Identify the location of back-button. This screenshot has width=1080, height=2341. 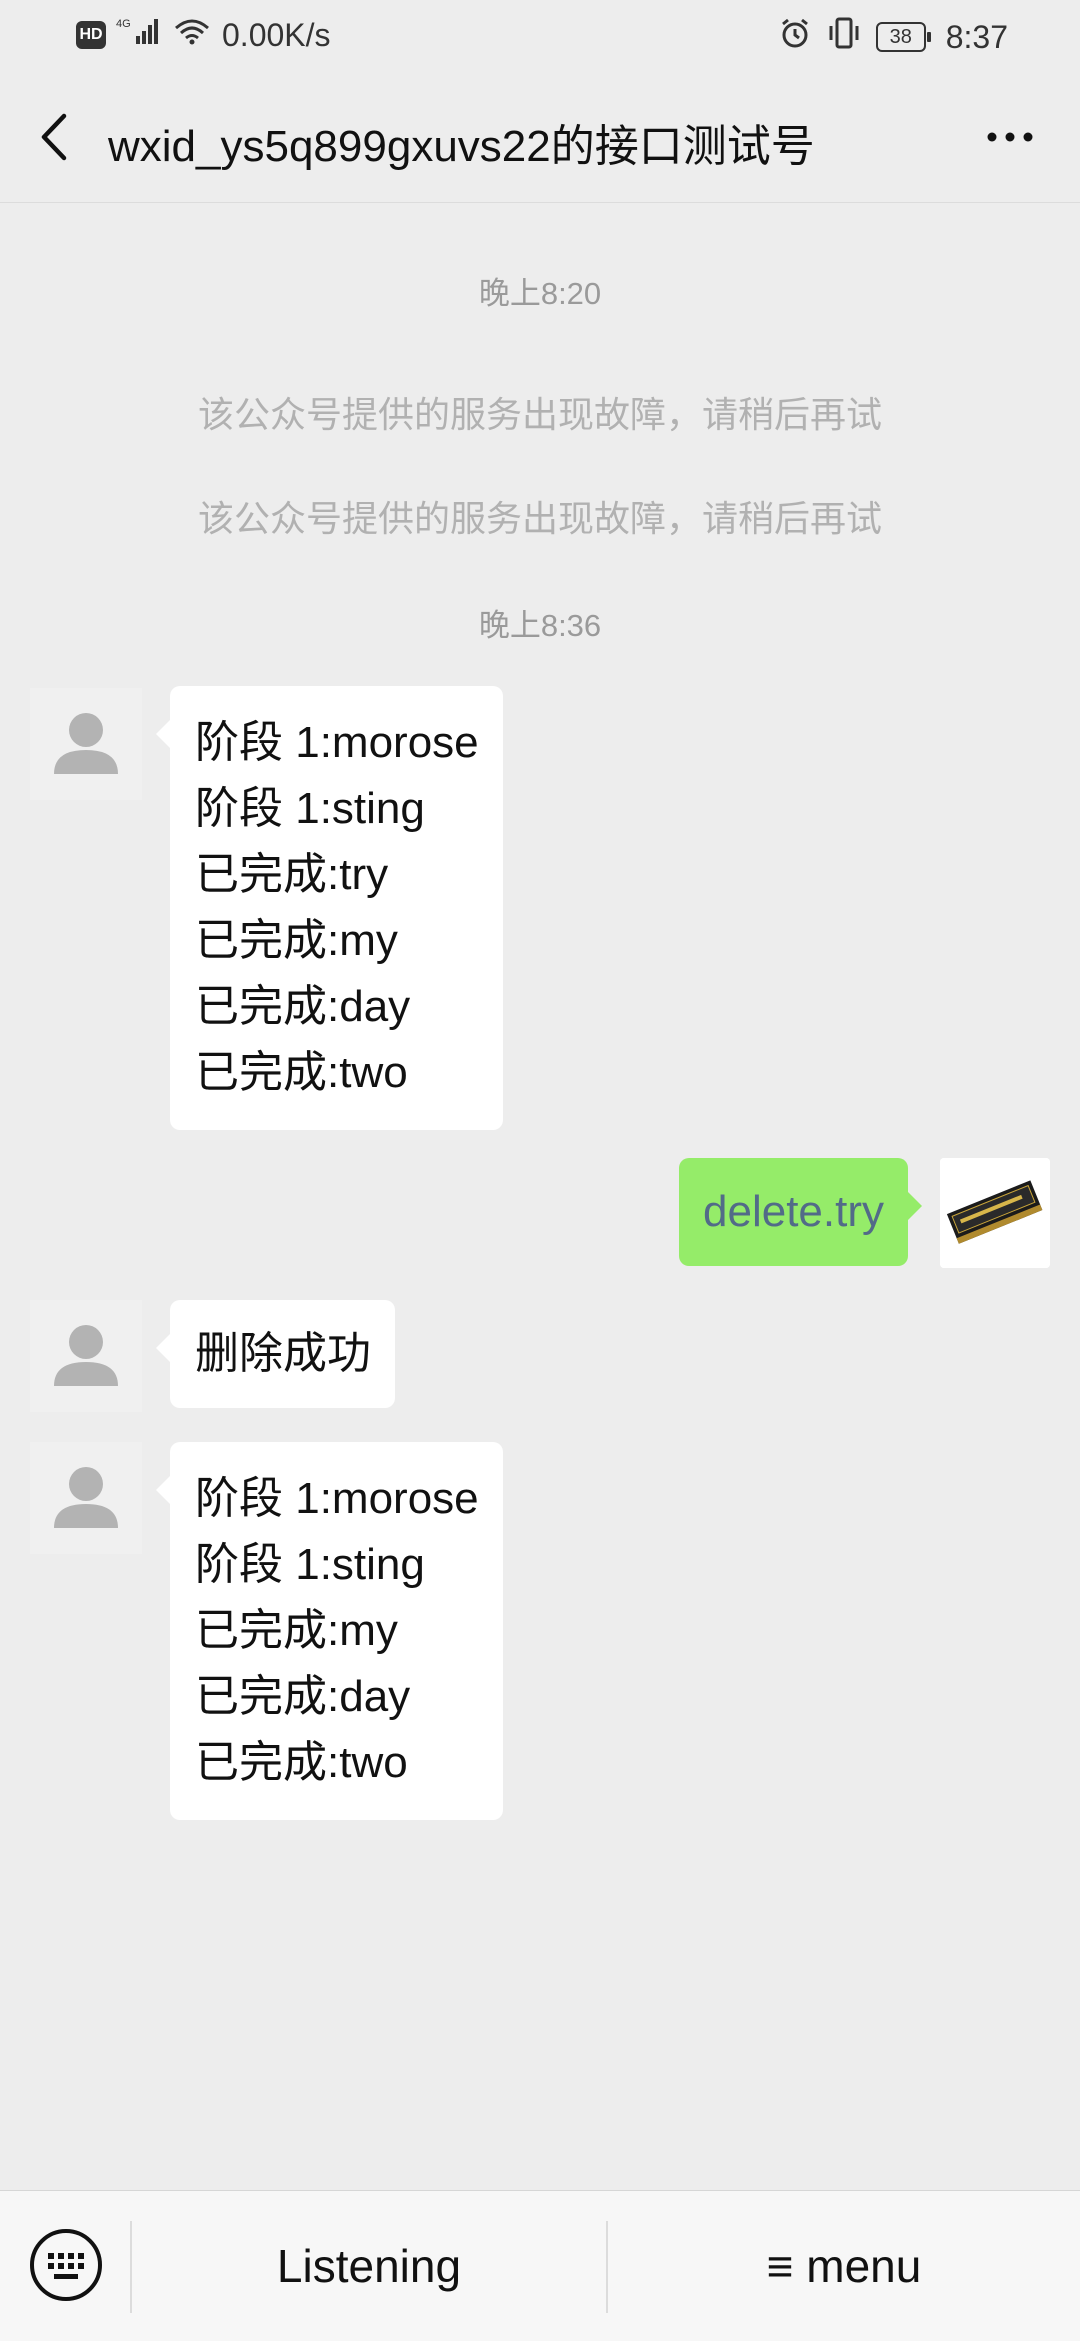
(57, 137).